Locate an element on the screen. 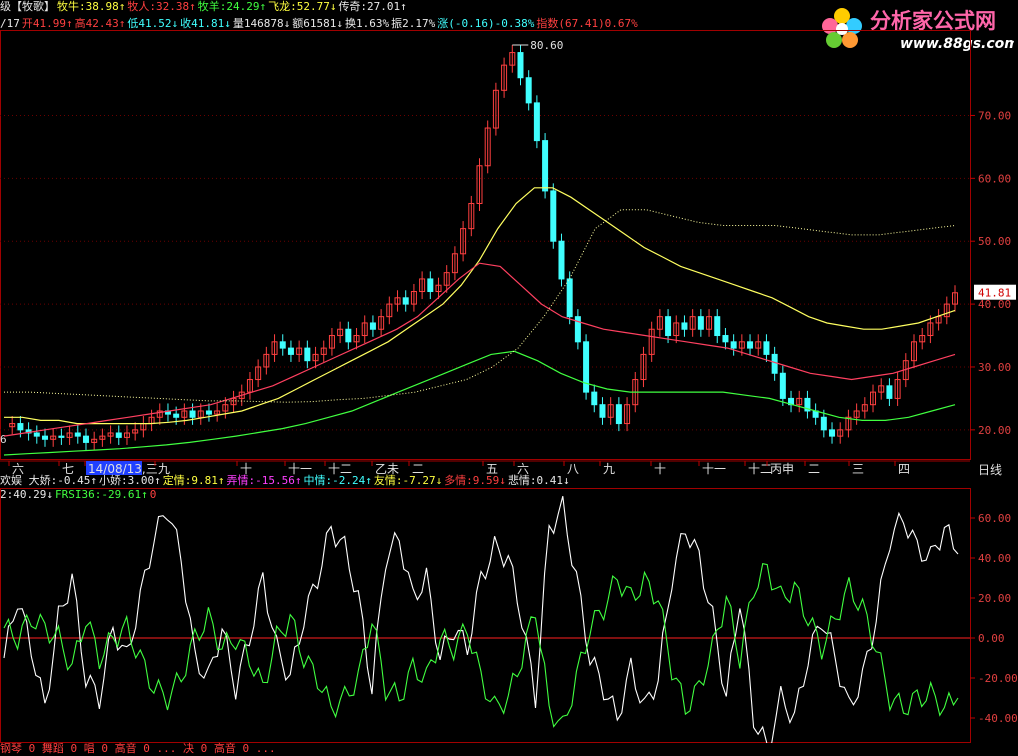 The width and height of the screenshot is (1018, 756). legend-item: 牧牛:38.98↑ is located at coordinates (91, 6).